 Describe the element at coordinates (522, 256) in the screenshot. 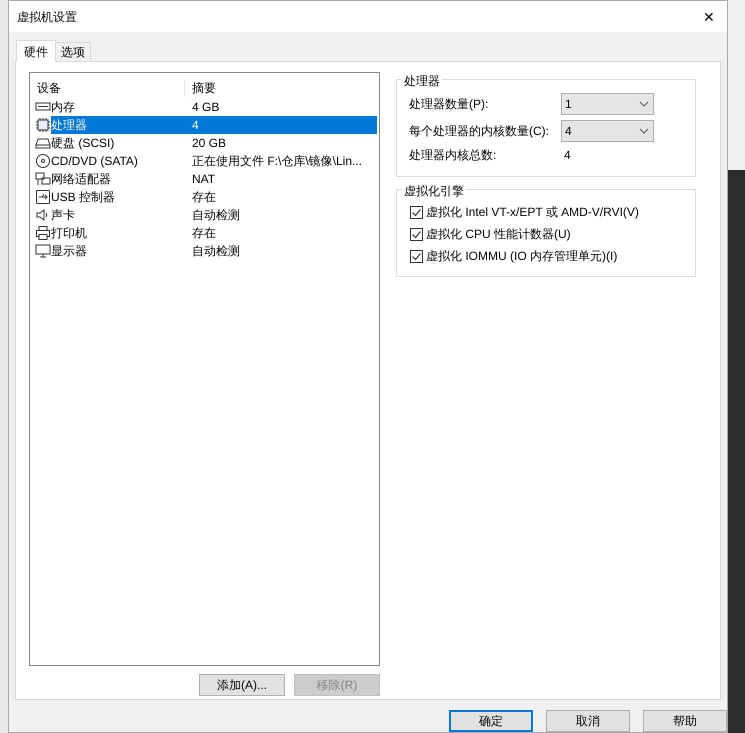

I see `checkbox-label: 虚拟化 IOMMU (IO 内存管理单元)(I)` at that location.